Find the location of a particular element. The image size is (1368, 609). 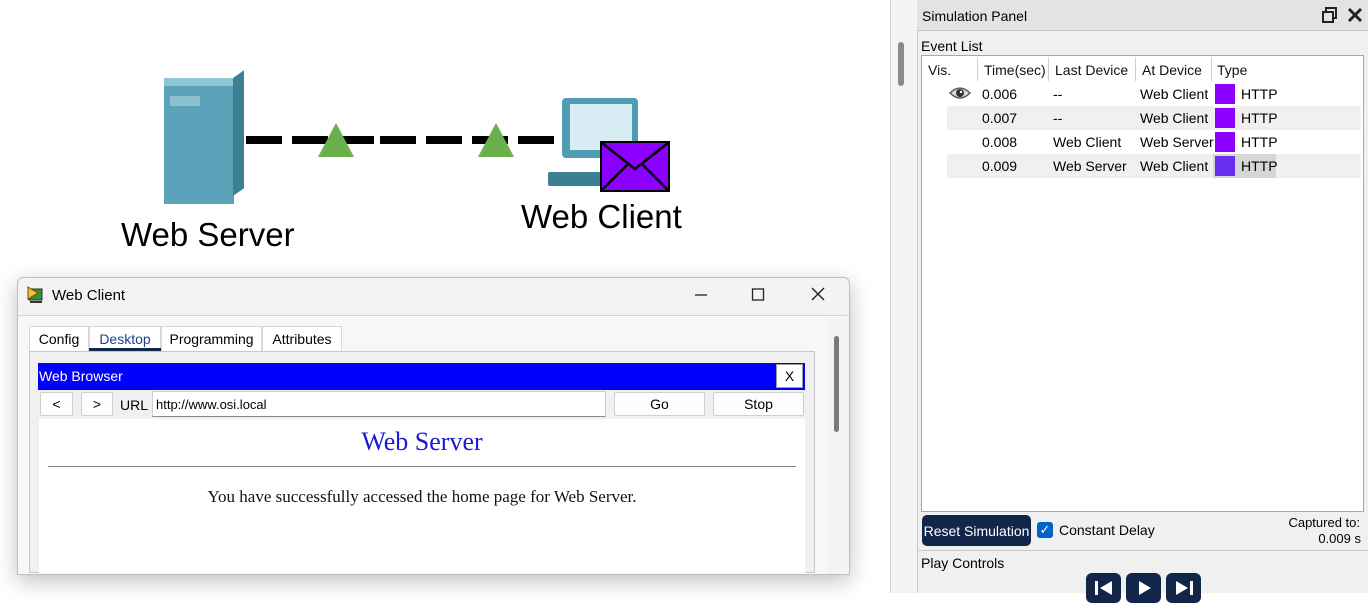

restore-window-icon is located at coordinates (1330, 15).